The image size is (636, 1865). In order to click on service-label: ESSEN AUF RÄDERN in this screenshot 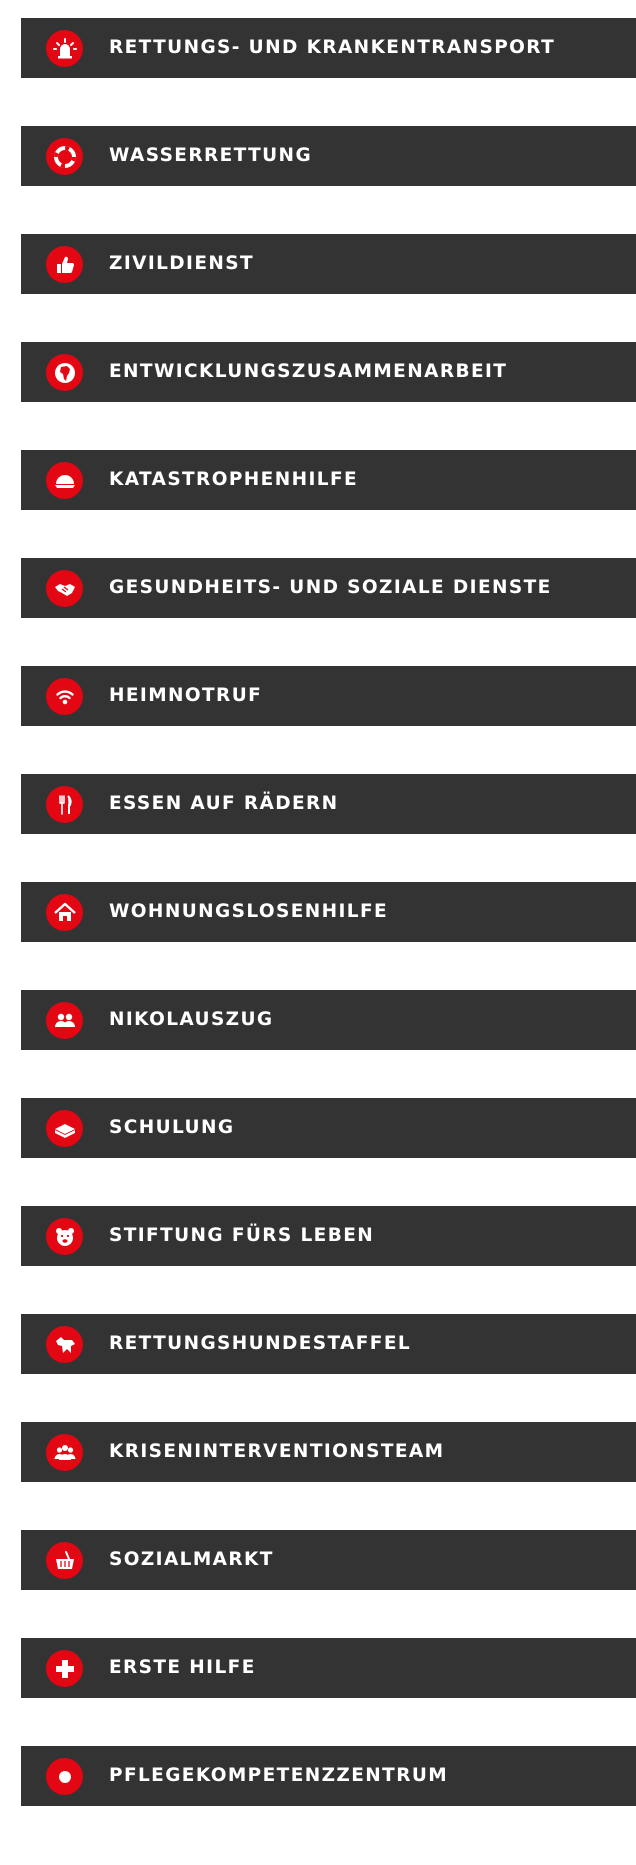, I will do `click(224, 803)`.